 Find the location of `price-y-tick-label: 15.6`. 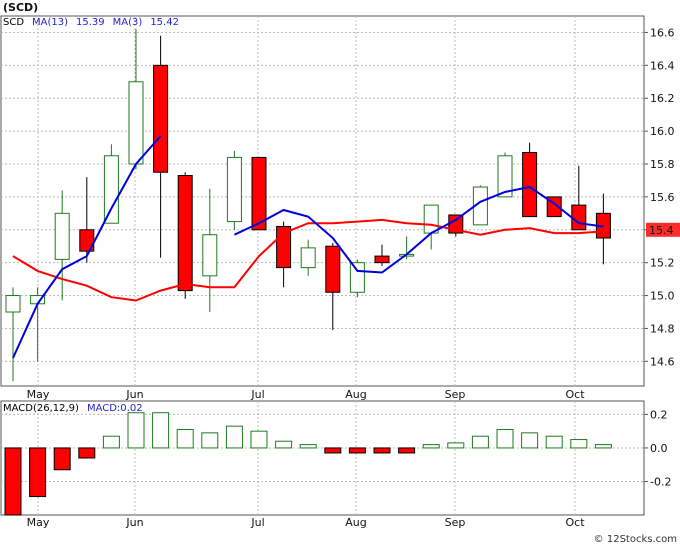

price-y-tick-label: 15.6 is located at coordinates (662, 197).